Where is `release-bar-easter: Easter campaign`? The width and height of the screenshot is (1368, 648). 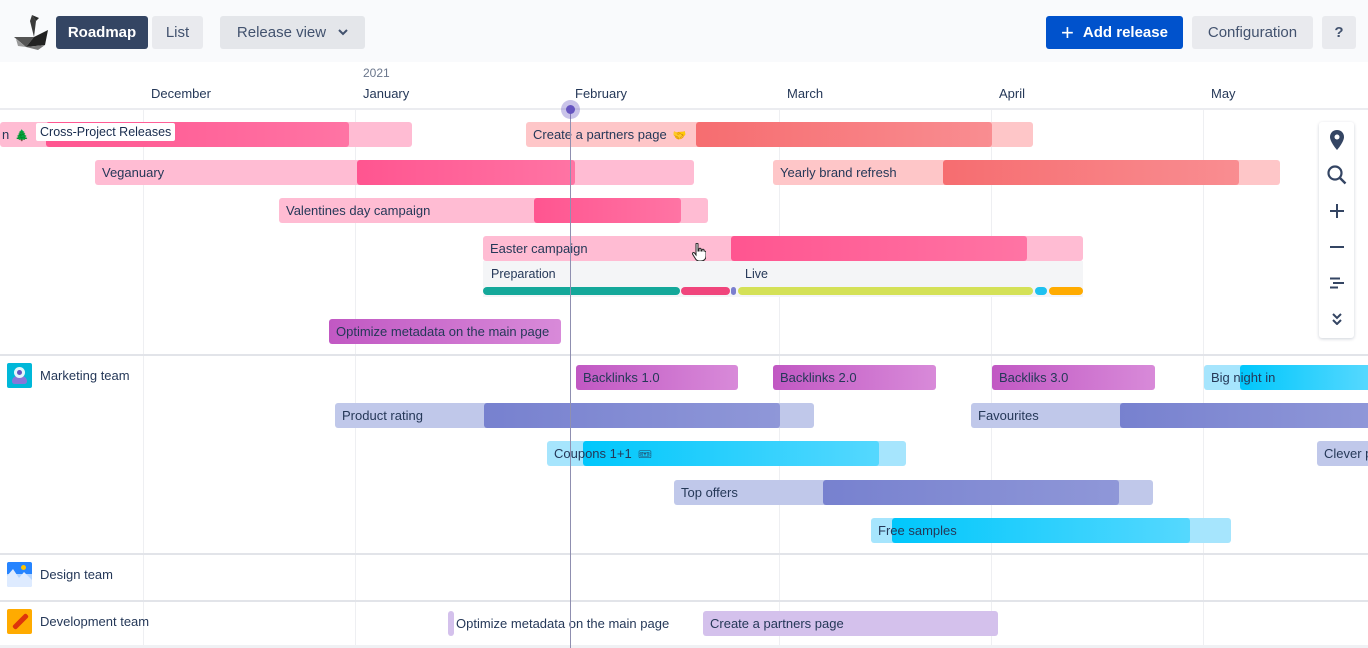
release-bar-easter: Easter campaign is located at coordinates (783, 248).